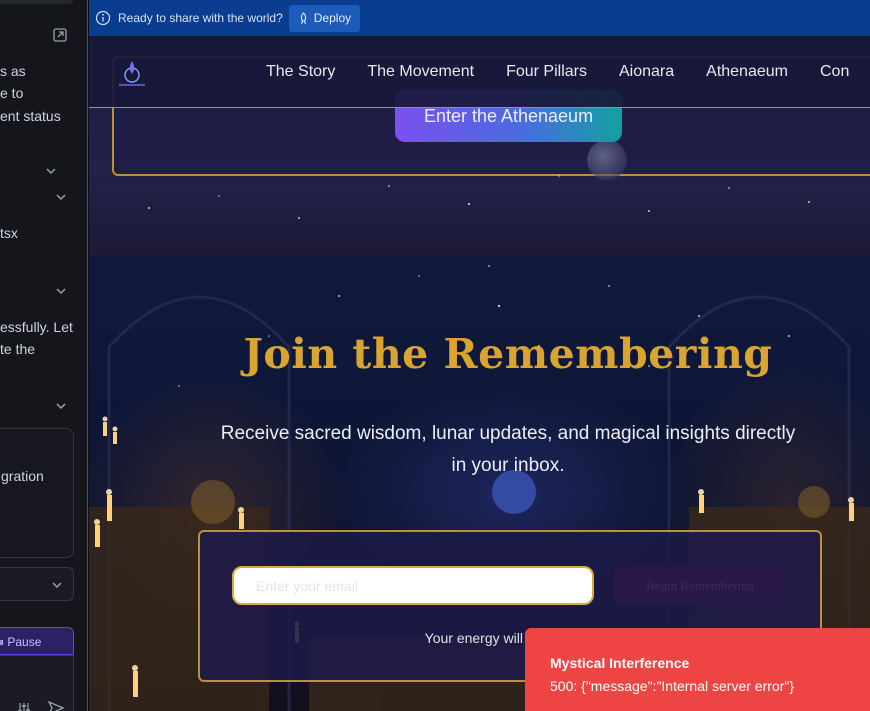 This screenshot has width=870, height=711. I want to click on pause-icon: ⏸, so click(2, 642).